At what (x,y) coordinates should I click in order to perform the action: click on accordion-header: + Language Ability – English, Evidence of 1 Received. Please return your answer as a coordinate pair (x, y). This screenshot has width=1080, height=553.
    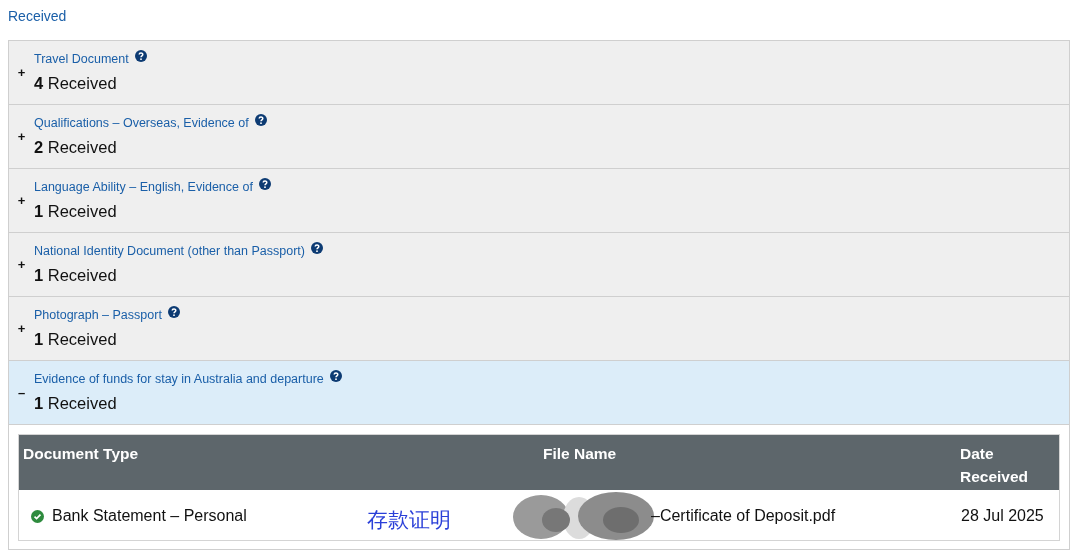
    Looking at the image, I should click on (539, 201).